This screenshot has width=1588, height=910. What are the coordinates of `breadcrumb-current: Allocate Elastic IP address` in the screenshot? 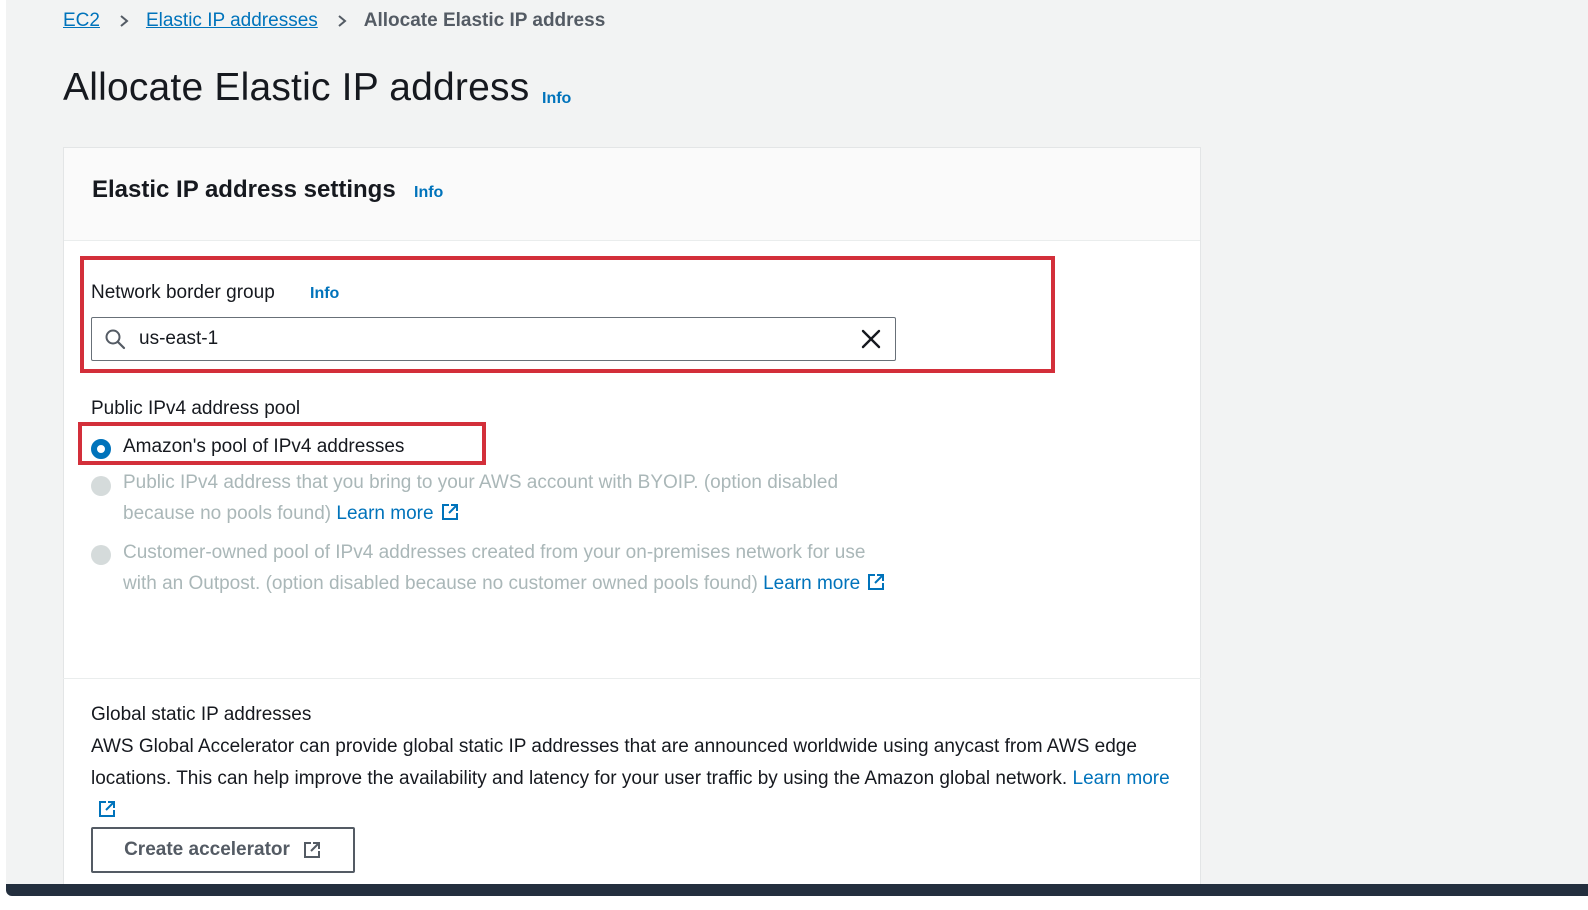 It's located at (484, 20).